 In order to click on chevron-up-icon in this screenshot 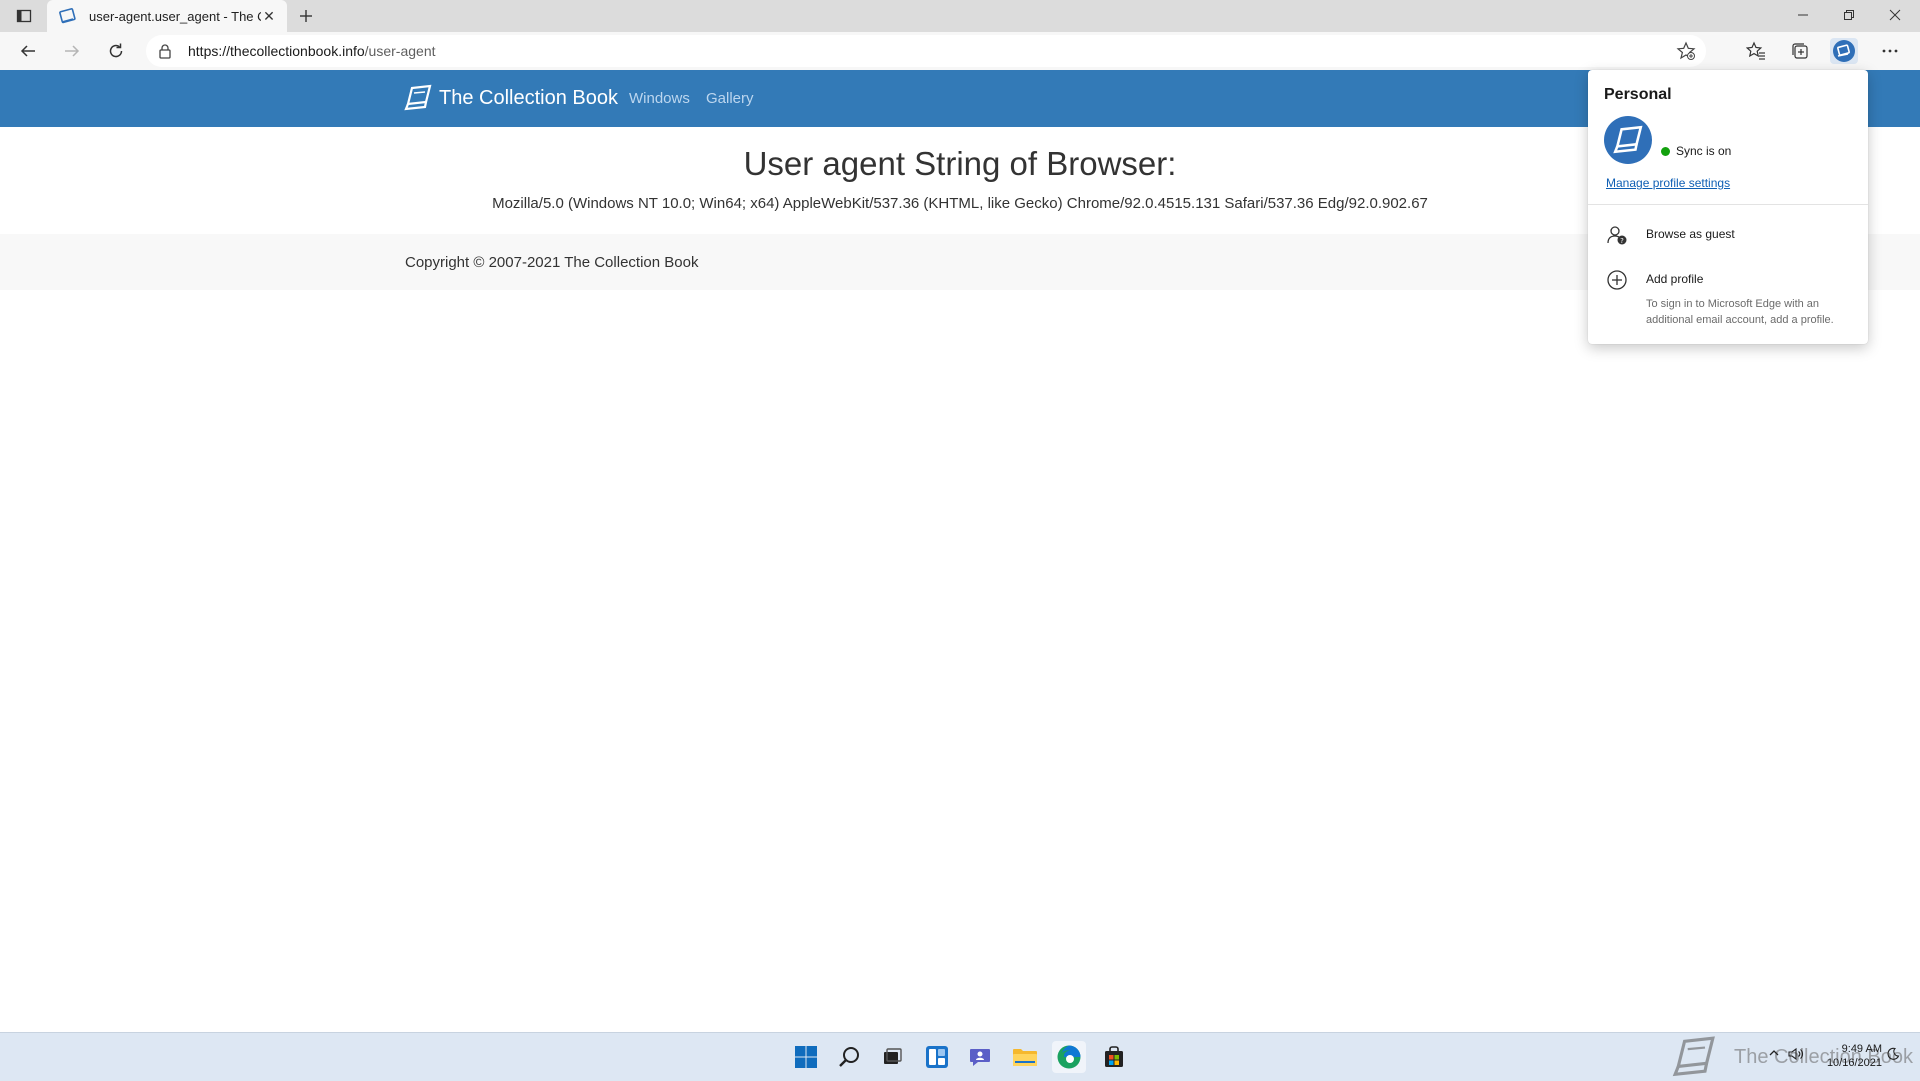, I will do `click(1774, 1053)`.